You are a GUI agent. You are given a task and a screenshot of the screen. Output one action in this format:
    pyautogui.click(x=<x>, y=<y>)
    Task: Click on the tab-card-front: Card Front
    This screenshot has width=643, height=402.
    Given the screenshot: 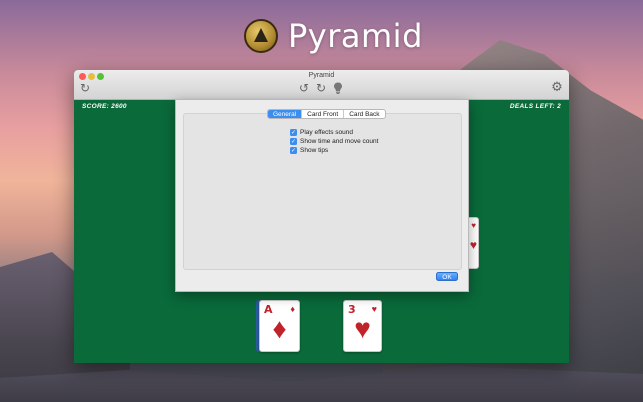 What is the action you would take?
    pyautogui.click(x=323, y=114)
    